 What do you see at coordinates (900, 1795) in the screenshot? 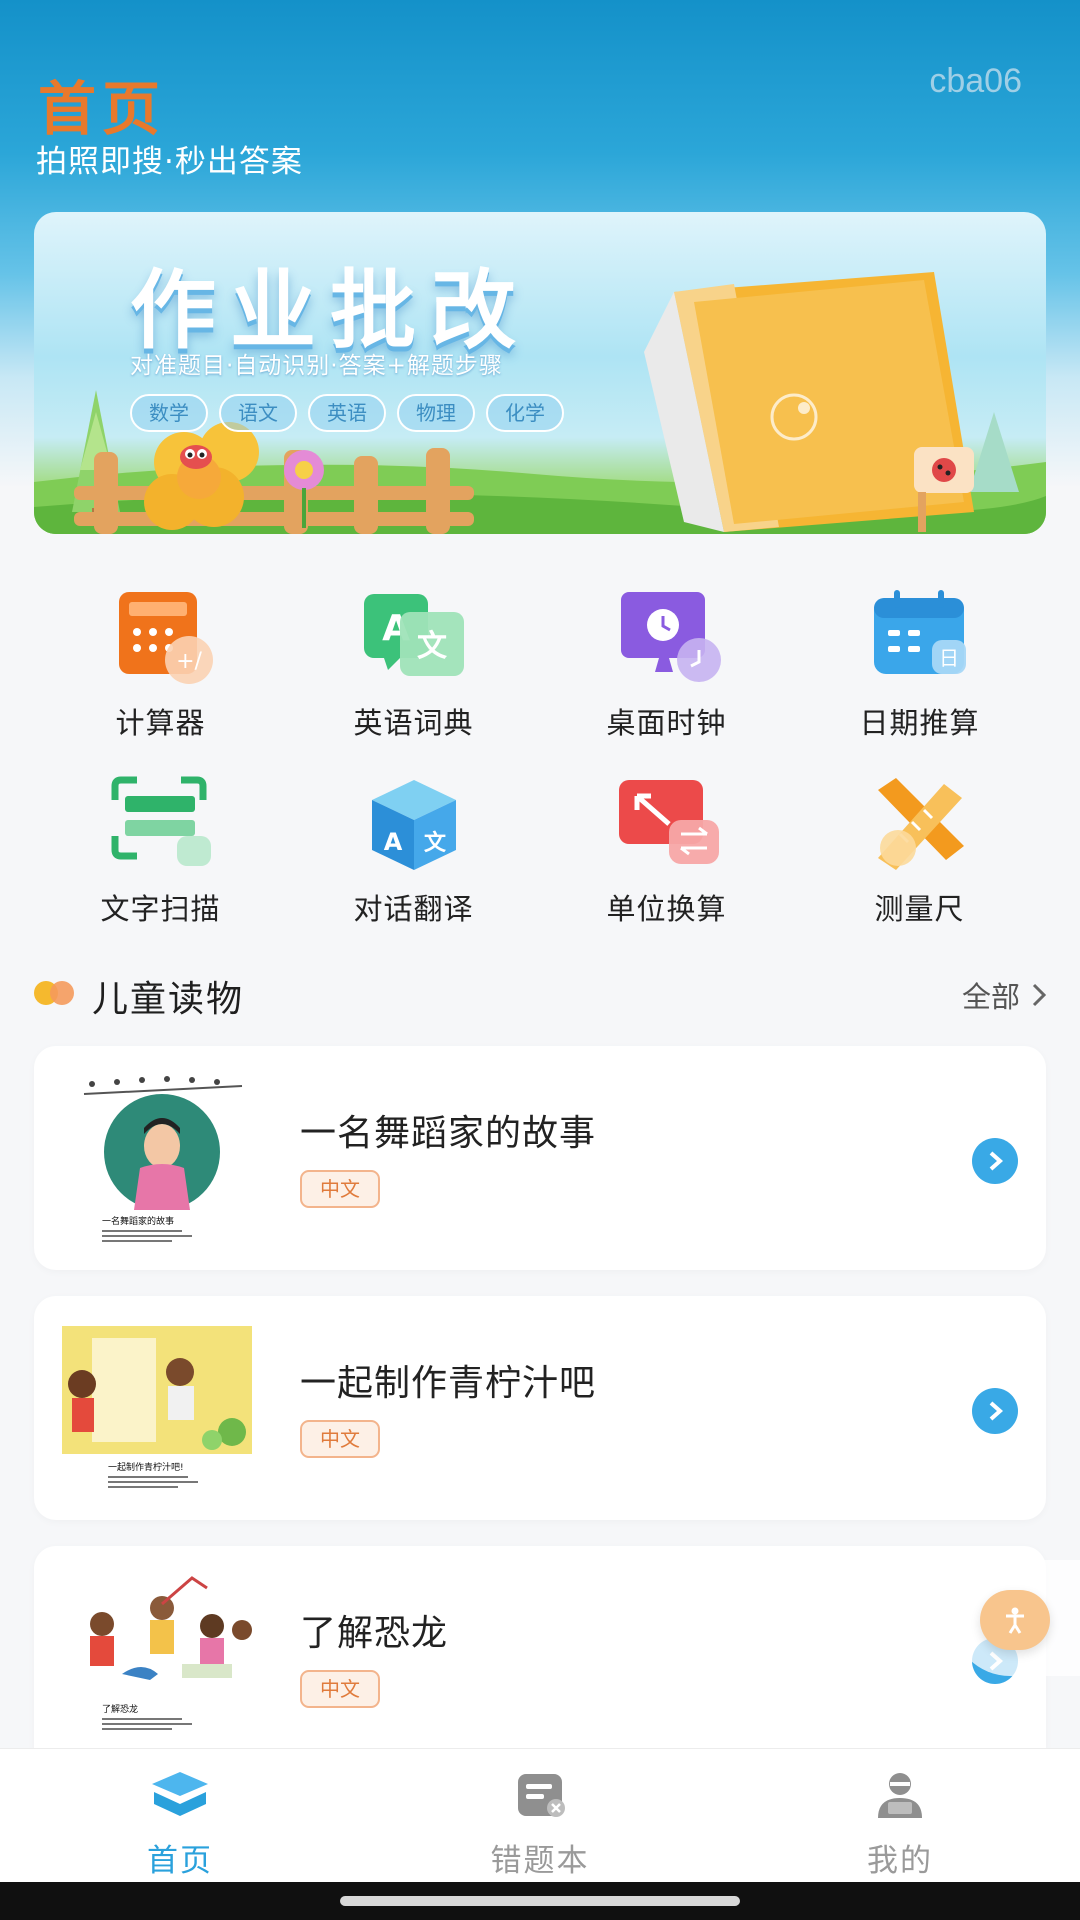
I see `profile-icon` at bounding box center [900, 1795].